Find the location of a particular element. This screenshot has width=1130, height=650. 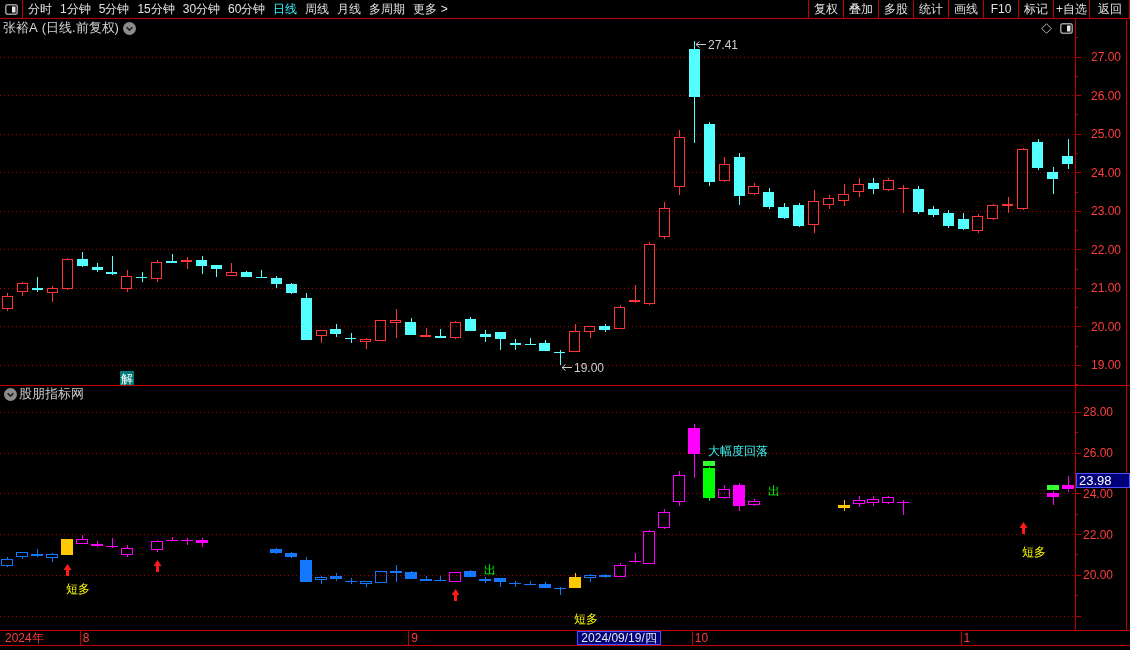

period-tab: 1分钟 is located at coordinates (75, 9).